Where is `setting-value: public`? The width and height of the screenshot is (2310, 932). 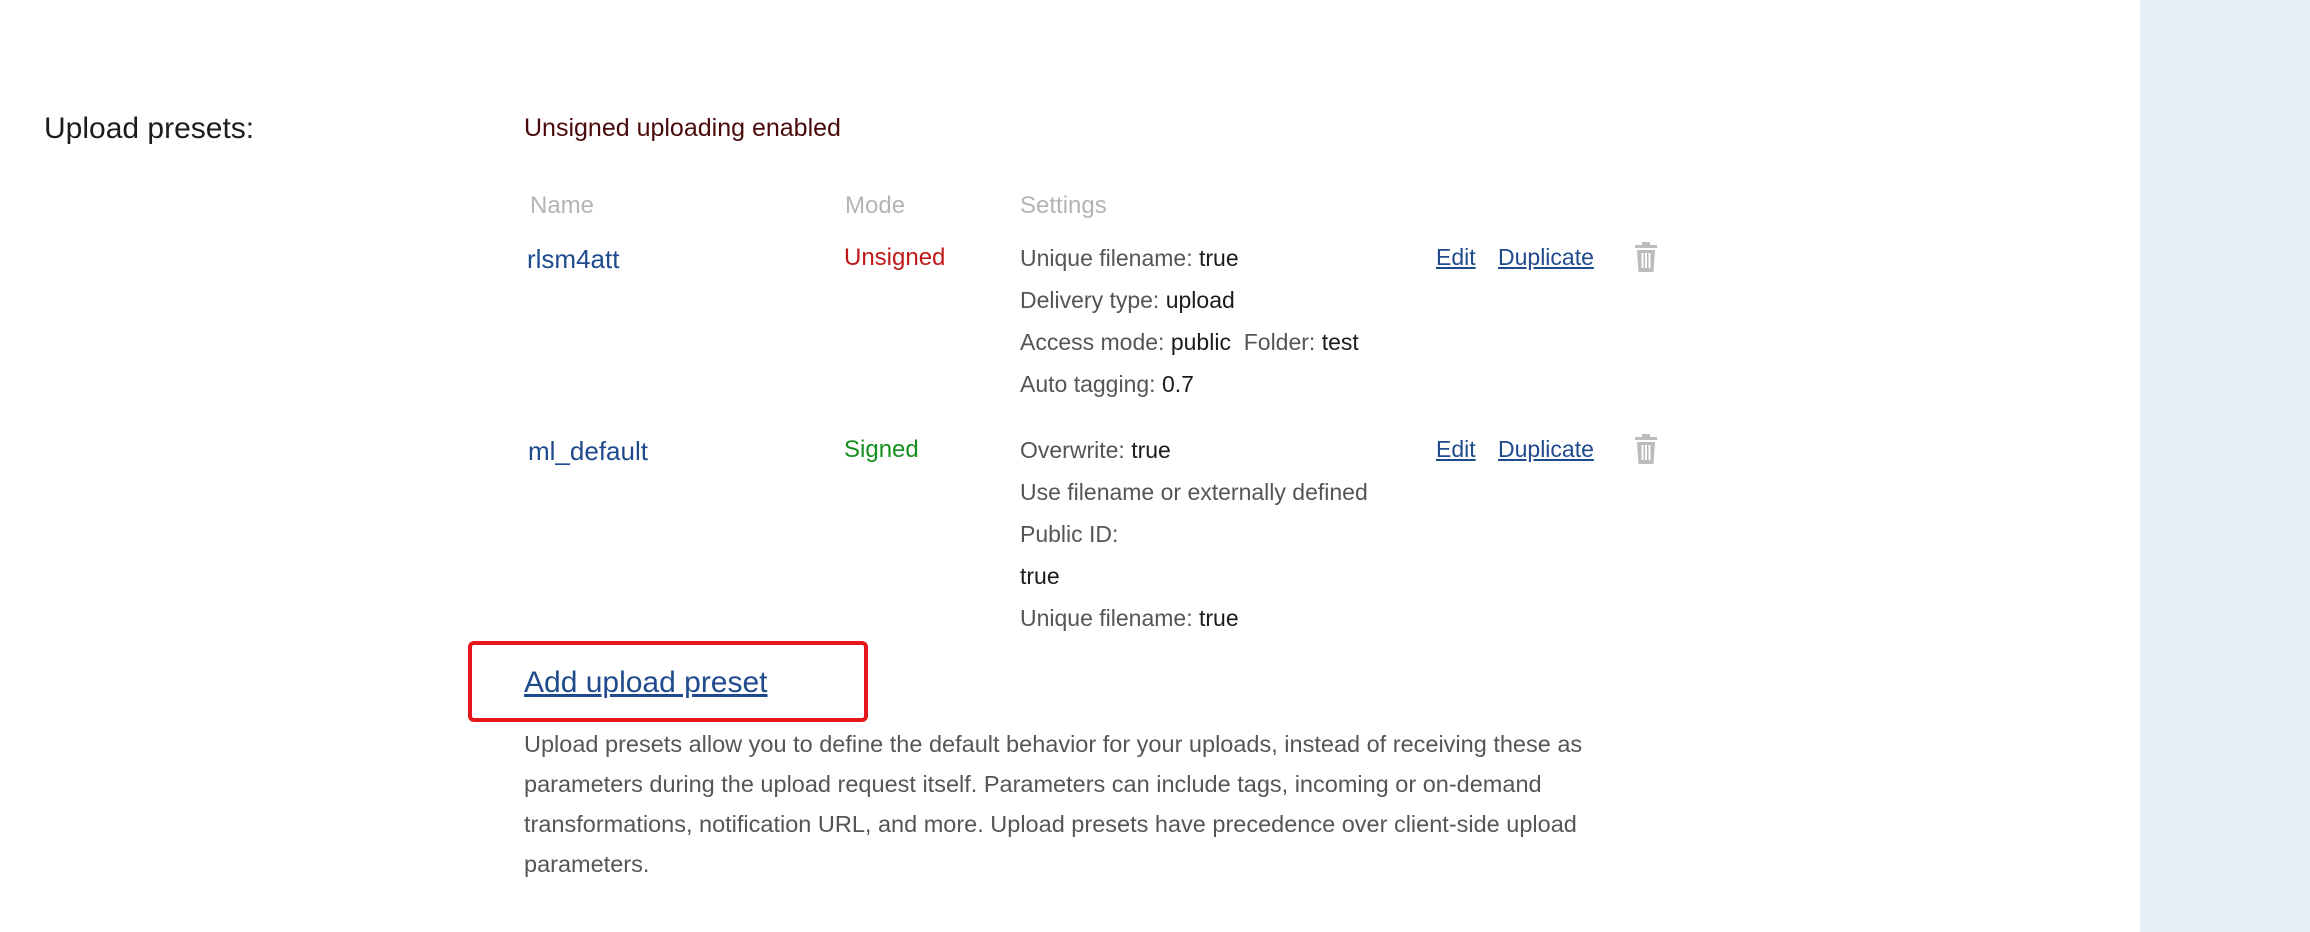 setting-value: public is located at coordinates (1200, 342).